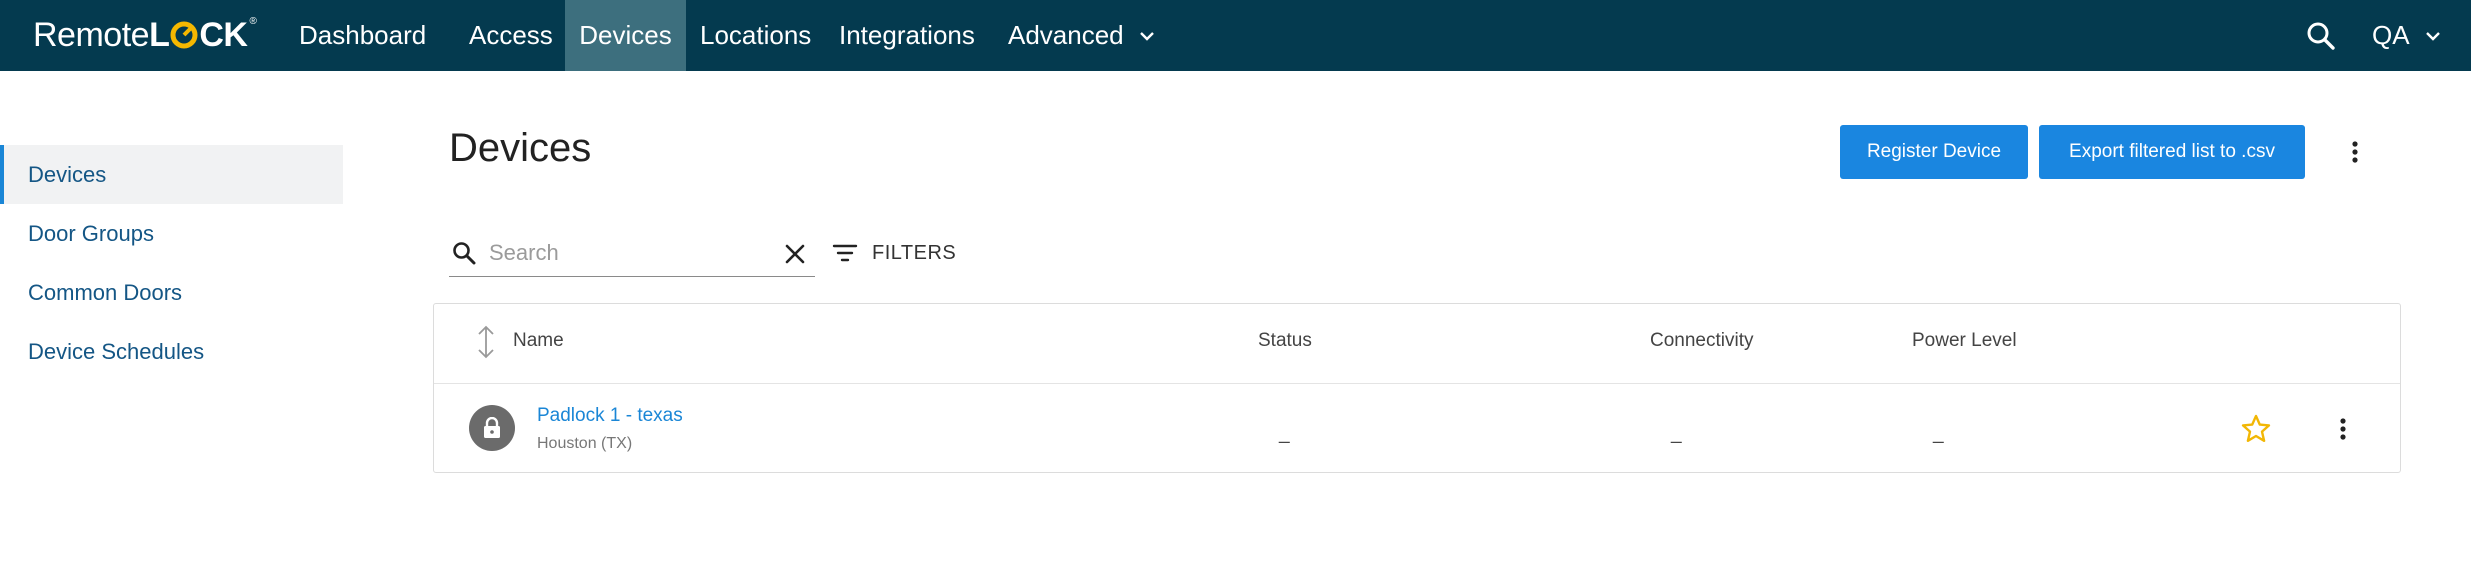 The width and height of the screenshot is (2471, 575). I want to click on row-more-options-icon, so click(2343, 429).